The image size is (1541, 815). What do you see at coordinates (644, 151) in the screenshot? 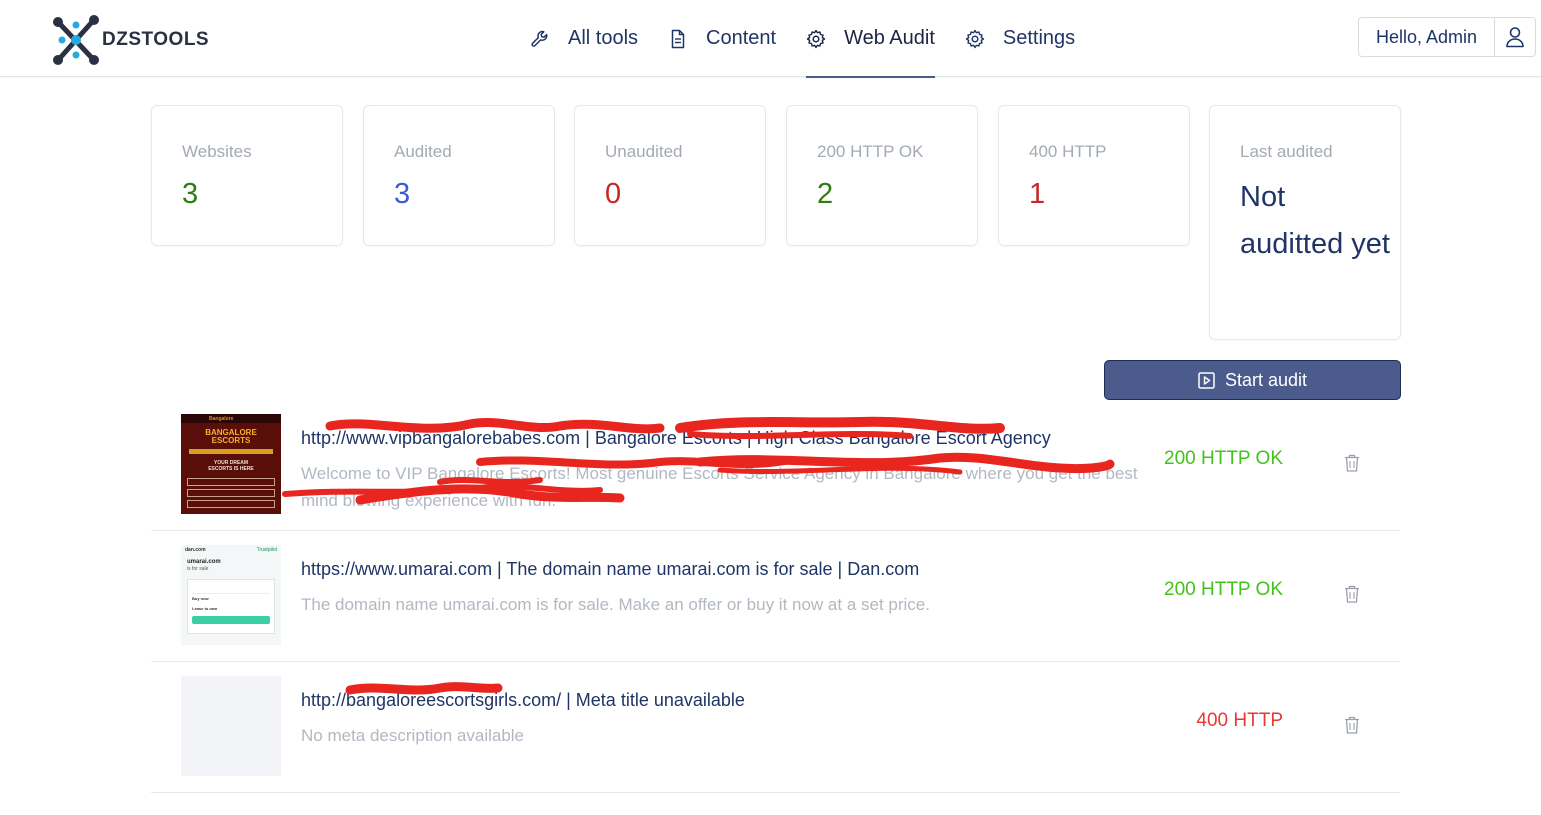
I see `stat-label: Unaudited` at bounding box center [644, 151].